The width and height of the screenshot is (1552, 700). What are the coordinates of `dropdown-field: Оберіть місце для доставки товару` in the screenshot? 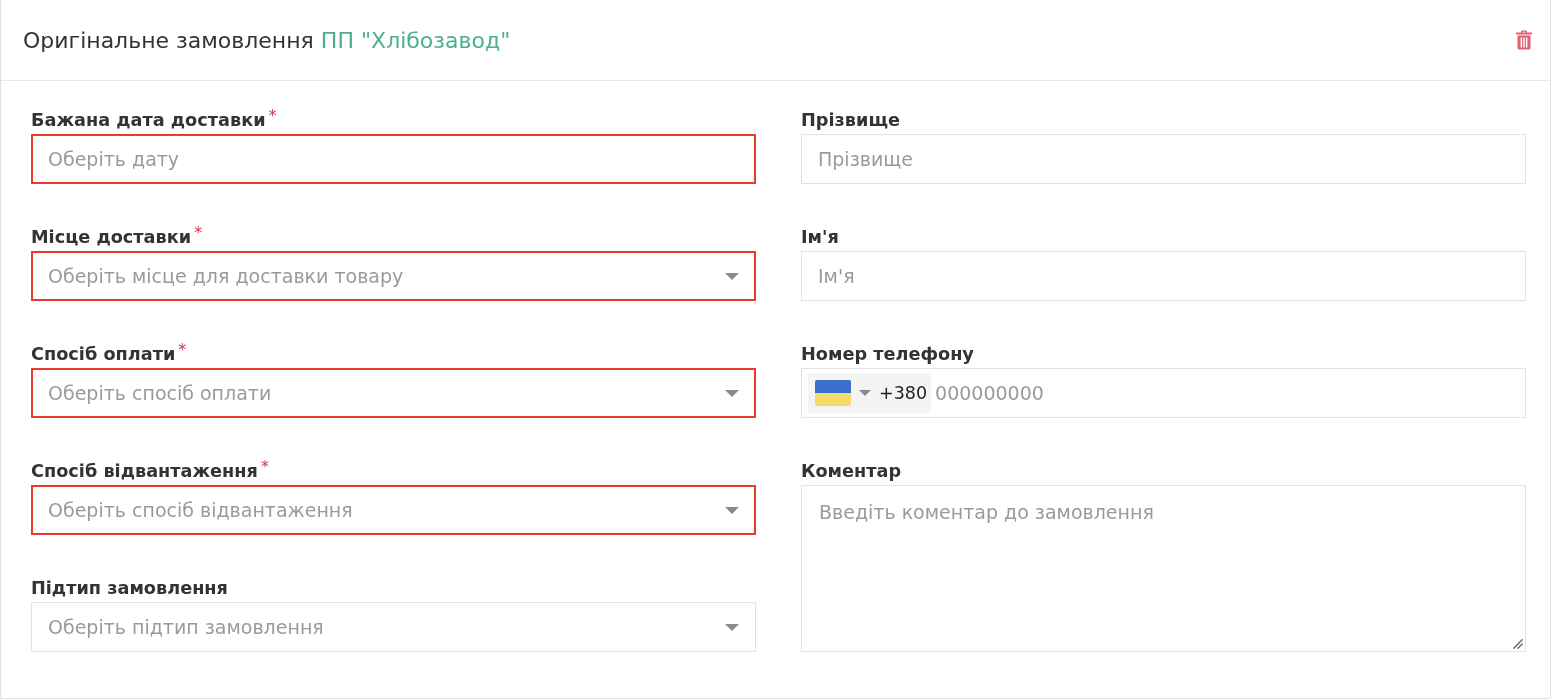 It's located at (393, 276).